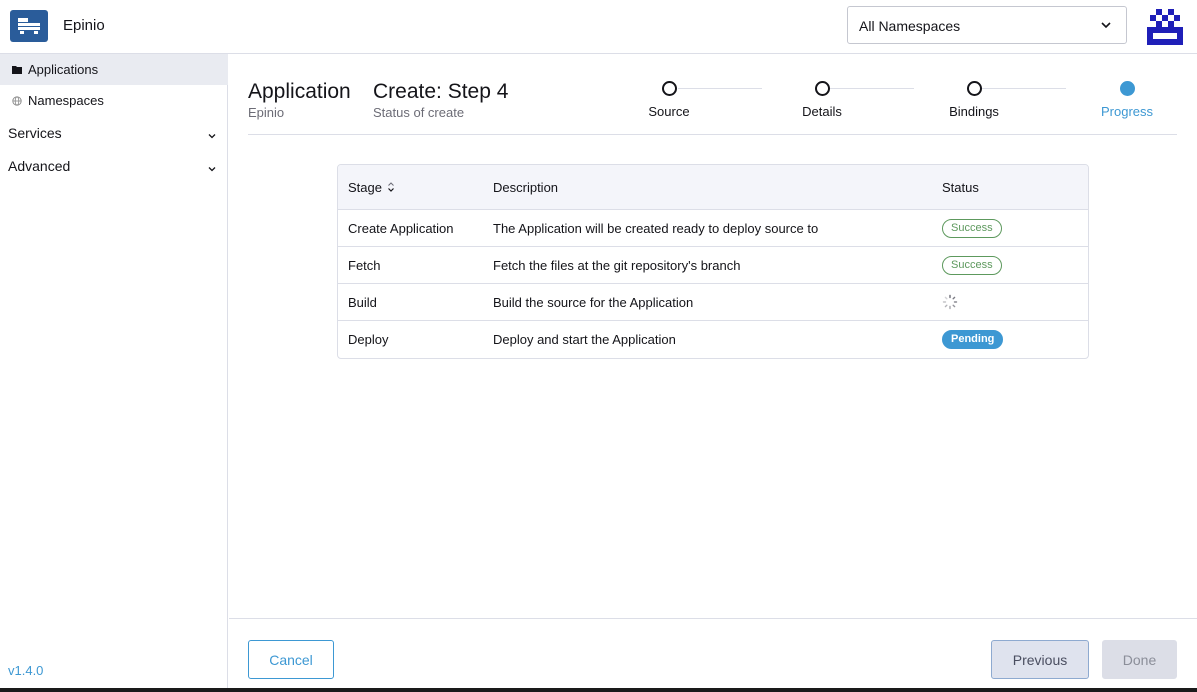  I want to click on status-cell: Pending, so click(973, 339).